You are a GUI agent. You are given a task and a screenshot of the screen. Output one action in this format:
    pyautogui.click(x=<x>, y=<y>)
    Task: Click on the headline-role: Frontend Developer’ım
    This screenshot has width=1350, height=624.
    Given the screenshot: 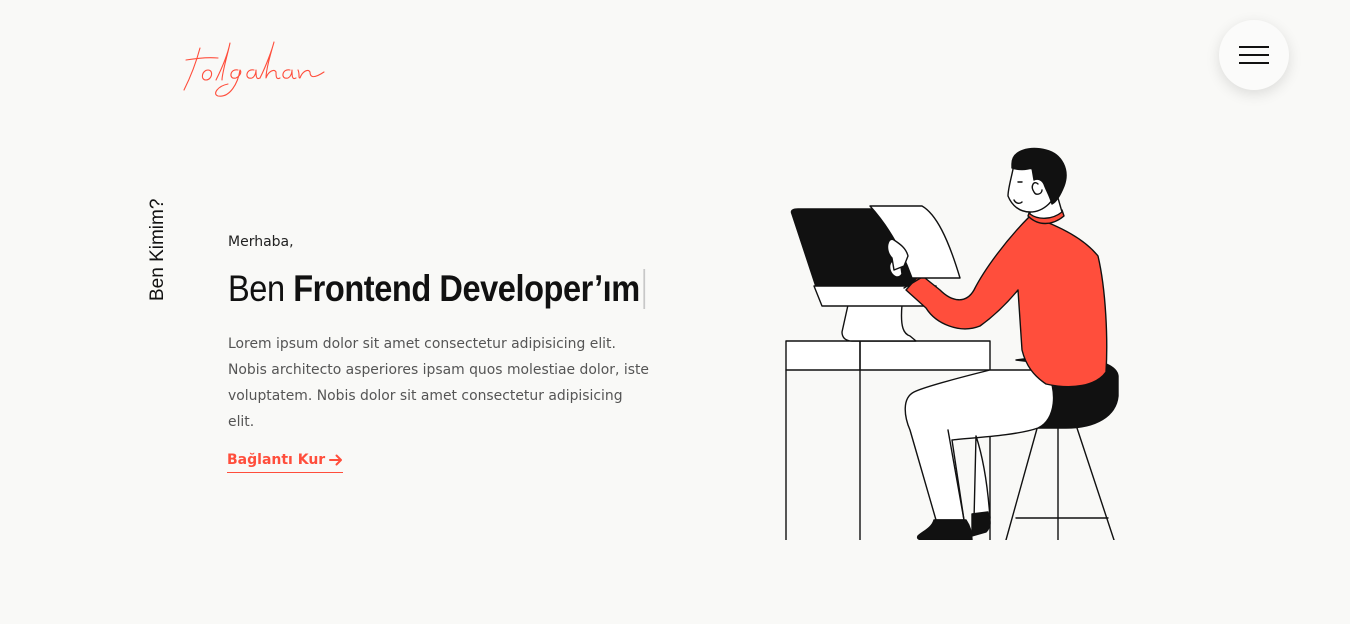 What is the action you would take?
    pyautogui.click(x=466, y=288)
    